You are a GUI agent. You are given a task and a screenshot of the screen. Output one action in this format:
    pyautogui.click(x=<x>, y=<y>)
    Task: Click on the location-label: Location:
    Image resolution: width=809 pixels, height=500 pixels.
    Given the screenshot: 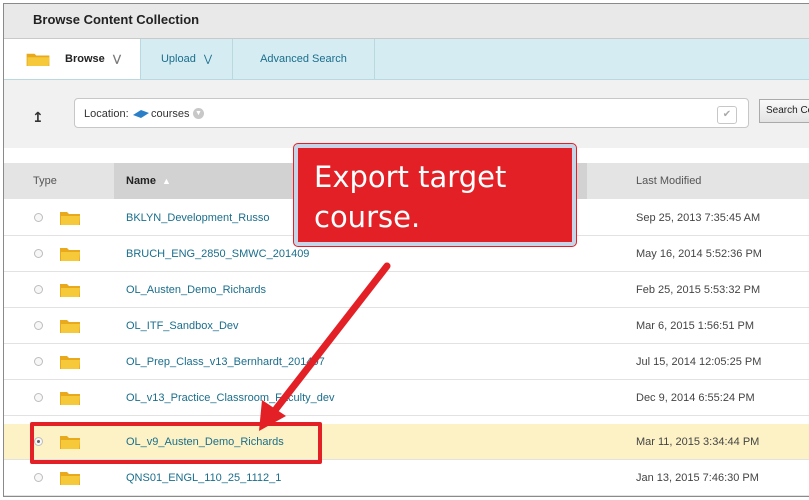 What is the action you would take?
    pyautogui.click(x=106, y=114)
    